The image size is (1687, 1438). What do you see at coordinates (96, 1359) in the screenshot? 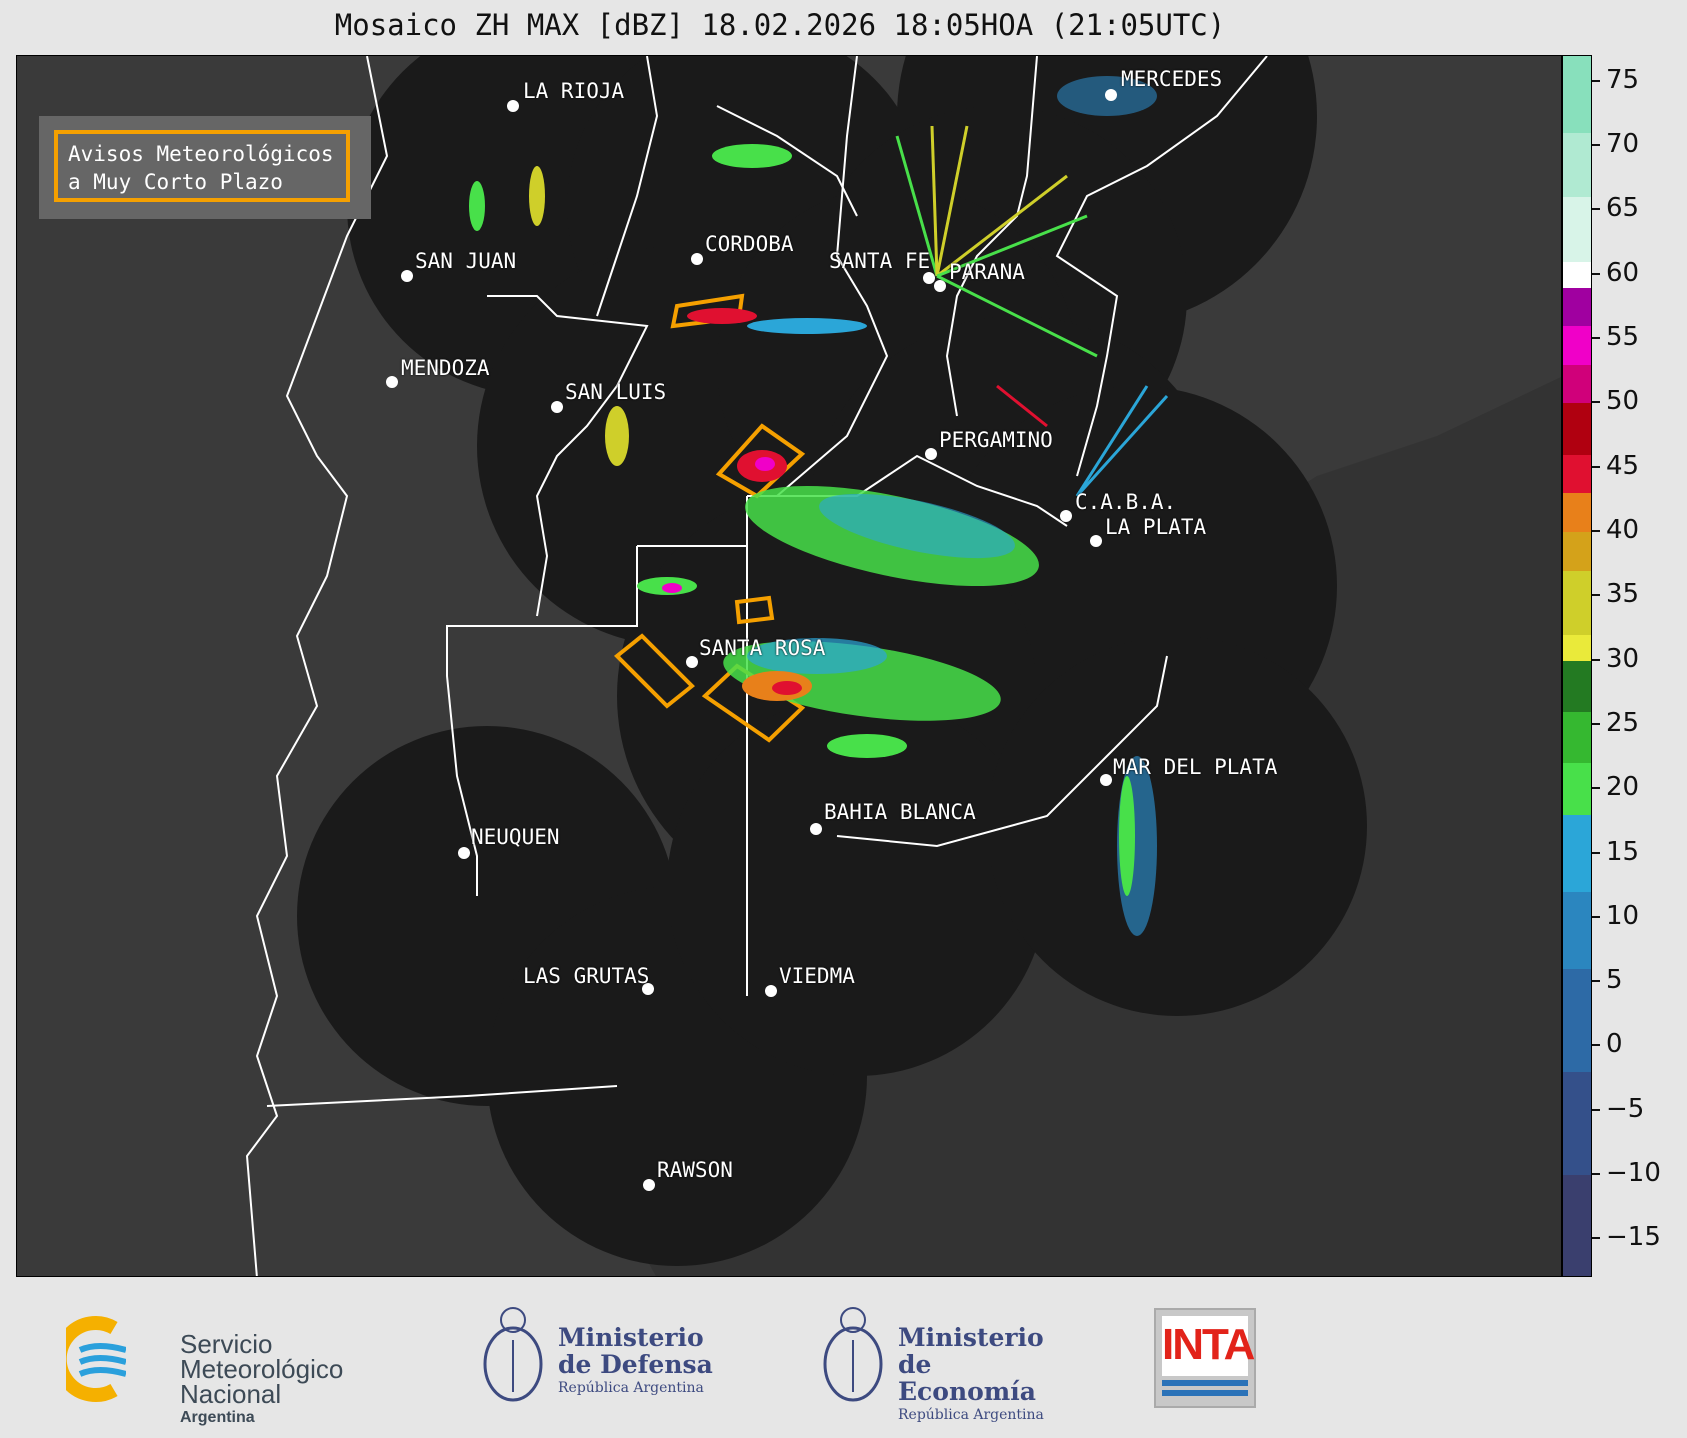
I see `smn-emblem-icon` at bounding box center [96, 1359].